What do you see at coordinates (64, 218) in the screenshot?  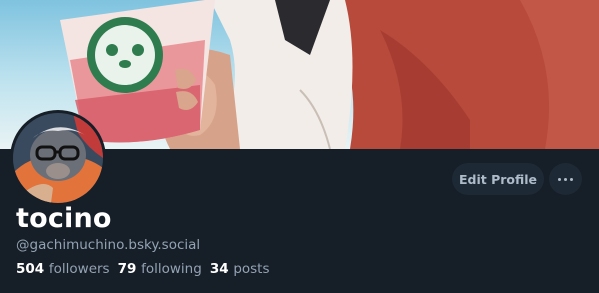 I see `display-name: tocino` at bounding box center [64, 218].